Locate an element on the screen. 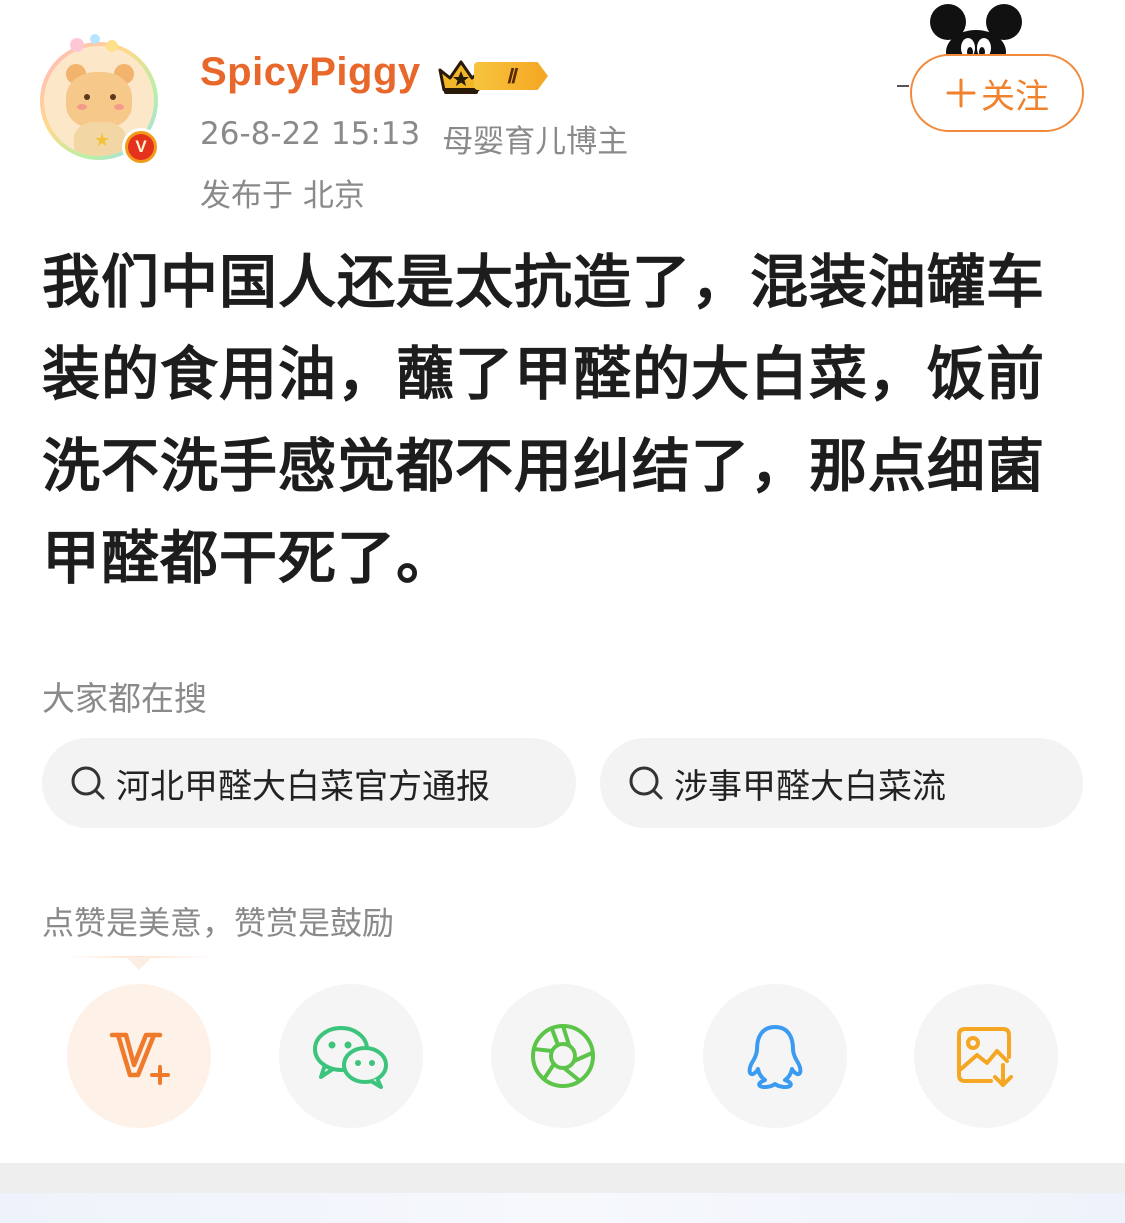  vplus-reward-button is located at coordinates (139, 1056).